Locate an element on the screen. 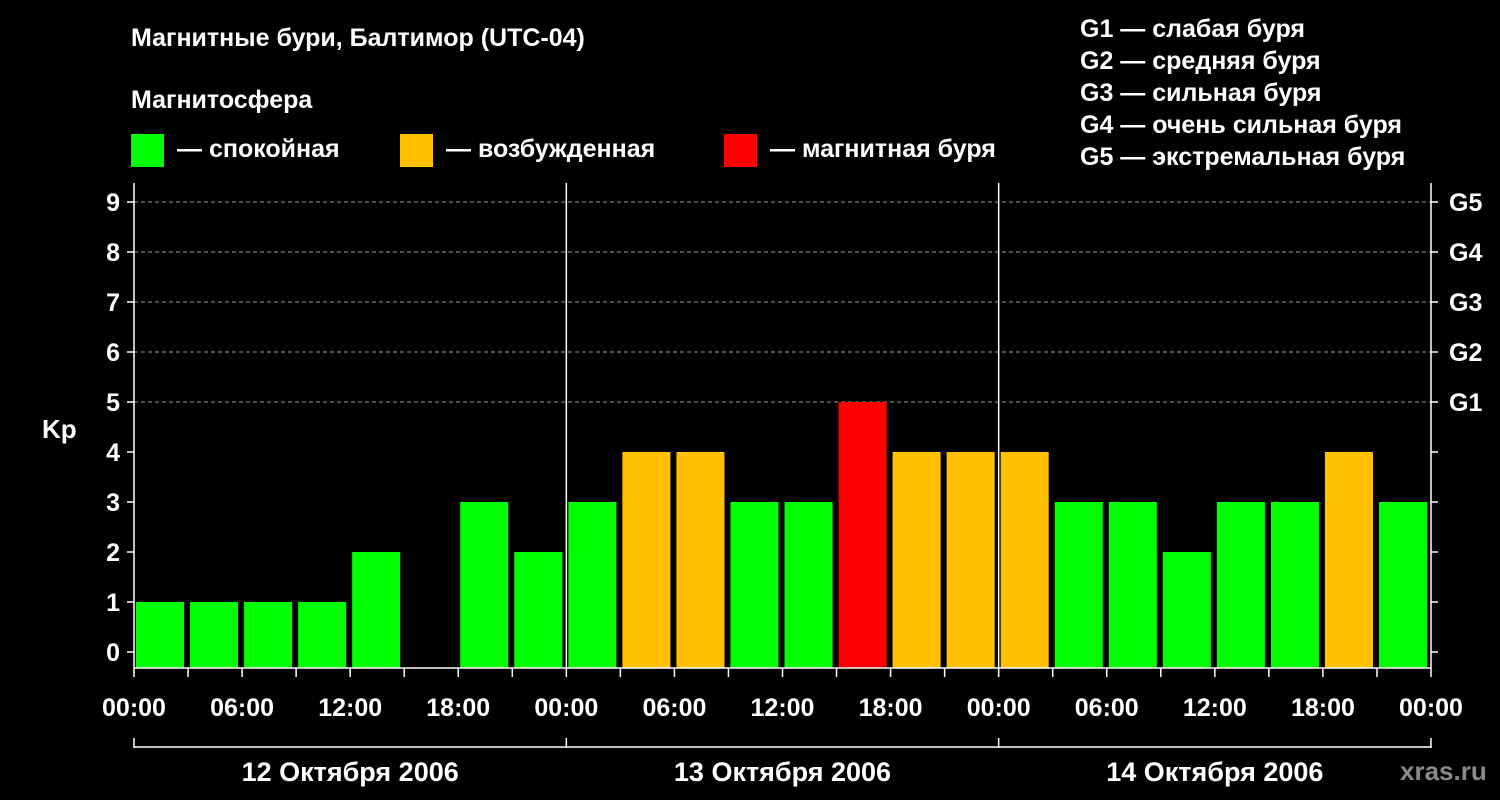 Image resolution: width=1500 pixels, height=800 pixels. y-tick-label: 9 is located at coordinates (113, 203).